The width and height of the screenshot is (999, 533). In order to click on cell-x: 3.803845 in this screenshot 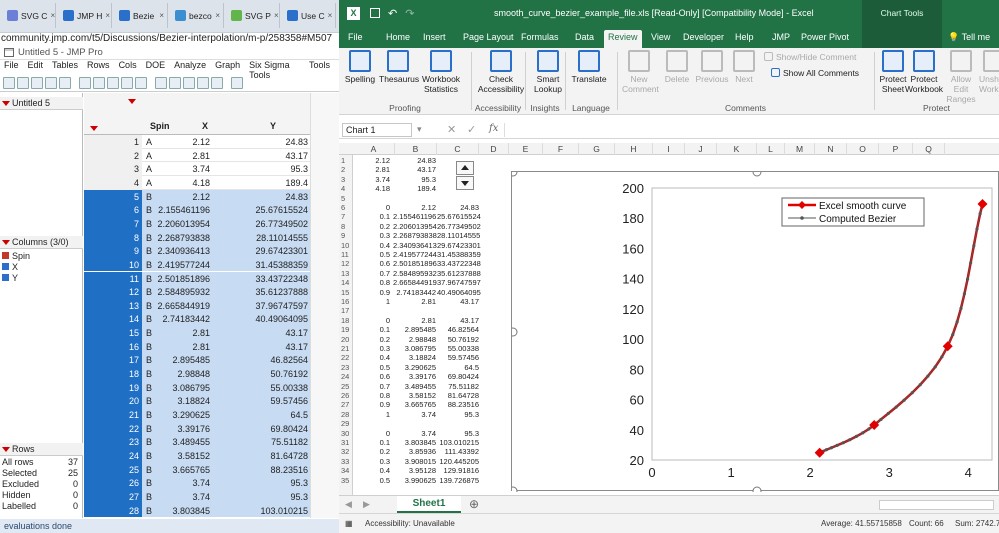, I will do `click(191, 511)`.